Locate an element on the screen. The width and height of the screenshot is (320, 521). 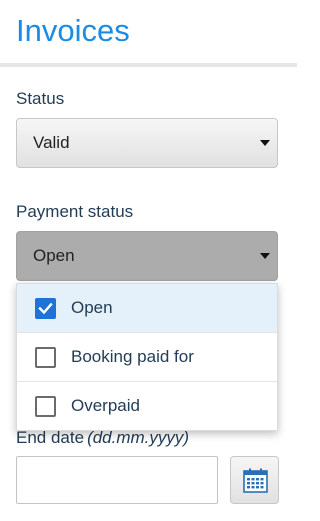
option-label: Overpaid is located at coordinates (105, 405).